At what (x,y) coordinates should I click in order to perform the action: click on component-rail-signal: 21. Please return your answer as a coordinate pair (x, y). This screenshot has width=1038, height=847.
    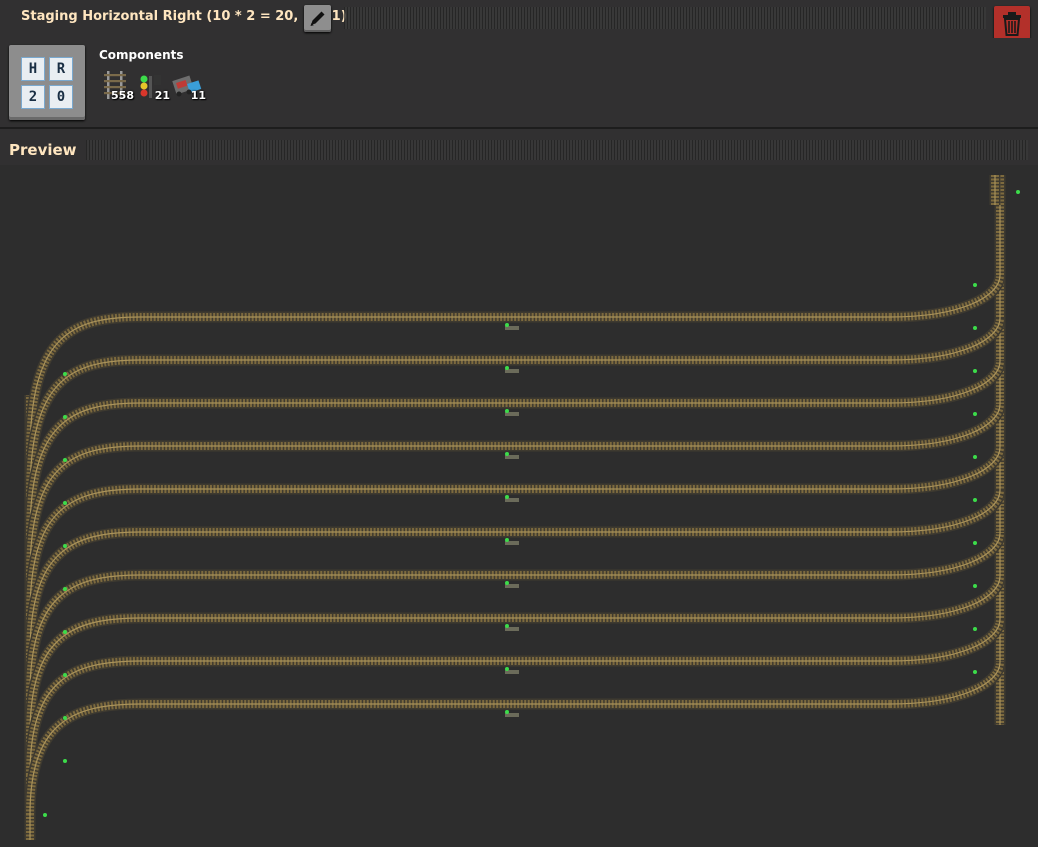
    Looking at the image, I should click on (153, 86).